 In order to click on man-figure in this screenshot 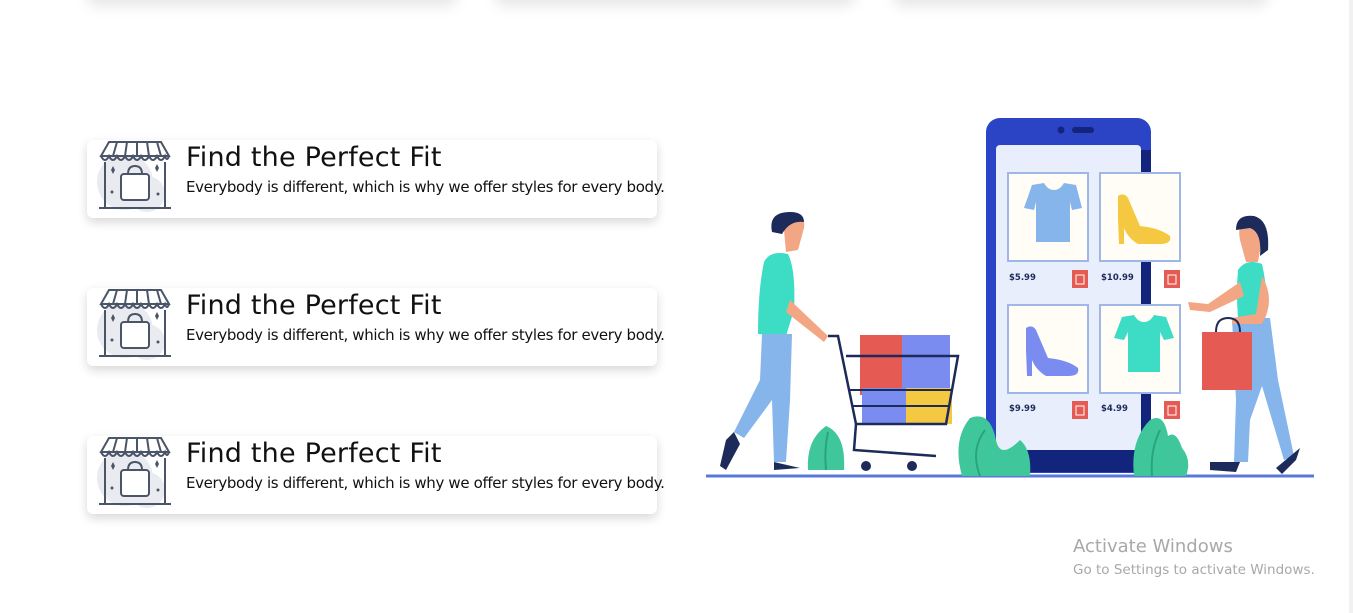, I will do `click(774, 341)`.